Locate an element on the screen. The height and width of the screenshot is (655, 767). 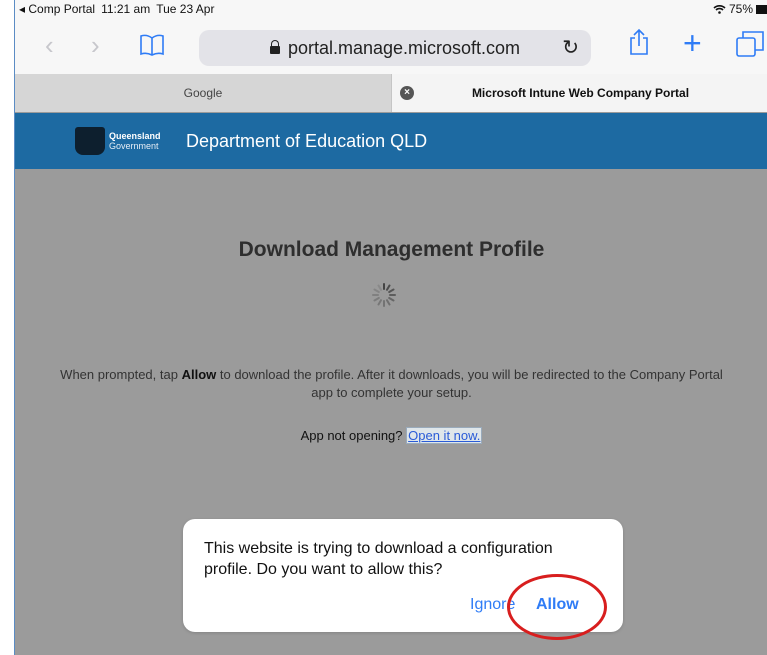
logo-line-1: Queensland is located at coordinates (135, 136).